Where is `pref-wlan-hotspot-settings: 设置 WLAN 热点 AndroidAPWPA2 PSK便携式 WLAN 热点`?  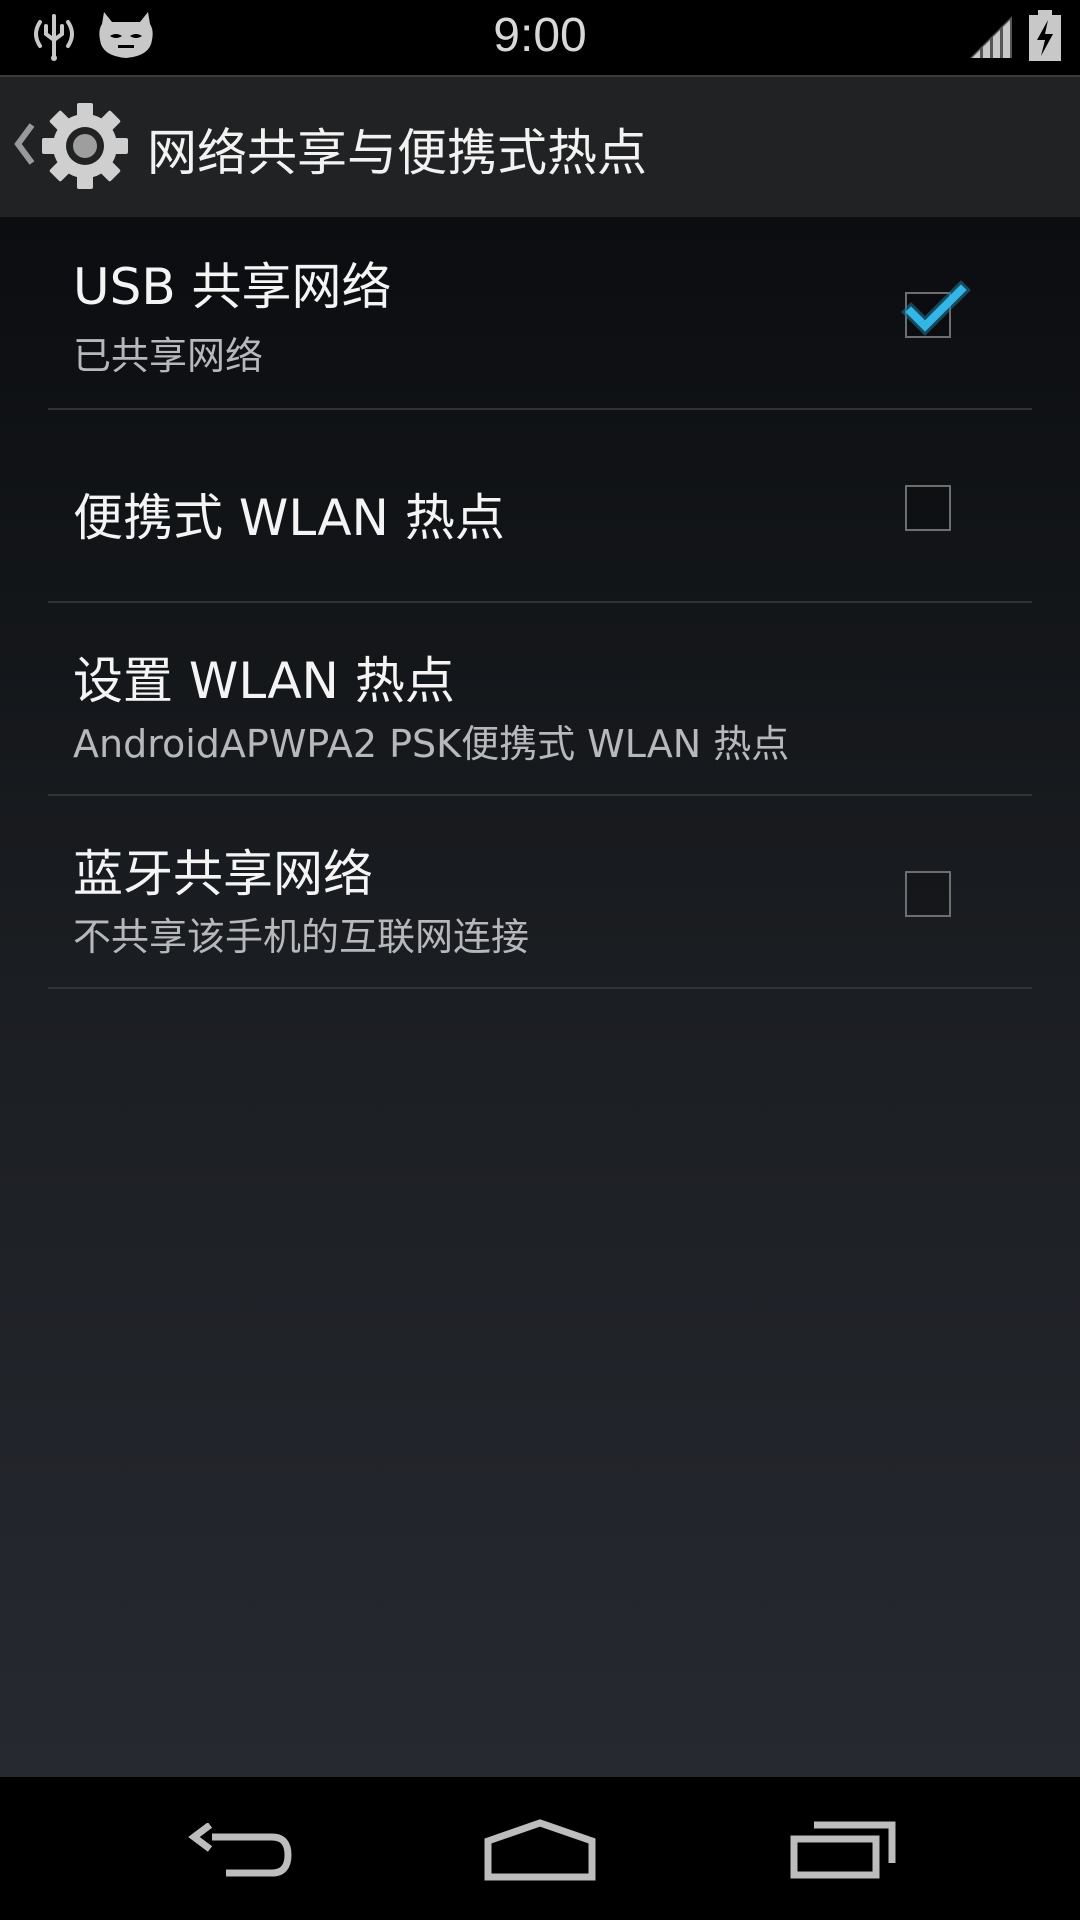
pref-wlan-hotspot-settings: 设置 WLAN 热点 AndroidAPWPA2 PSK便携式 WLAN 热点 is located at coordinates (540, 699).